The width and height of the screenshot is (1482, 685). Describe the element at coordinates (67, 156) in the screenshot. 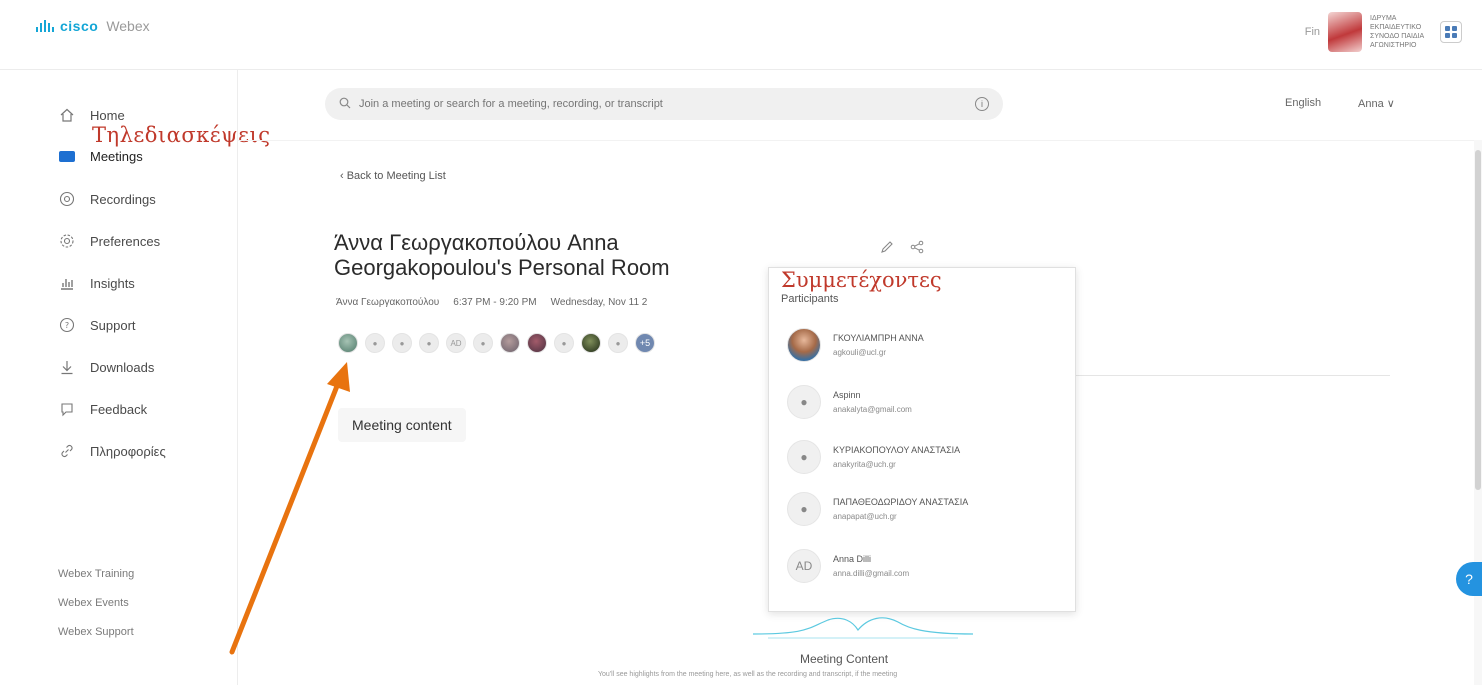

I see `meetings-icon` at that location.